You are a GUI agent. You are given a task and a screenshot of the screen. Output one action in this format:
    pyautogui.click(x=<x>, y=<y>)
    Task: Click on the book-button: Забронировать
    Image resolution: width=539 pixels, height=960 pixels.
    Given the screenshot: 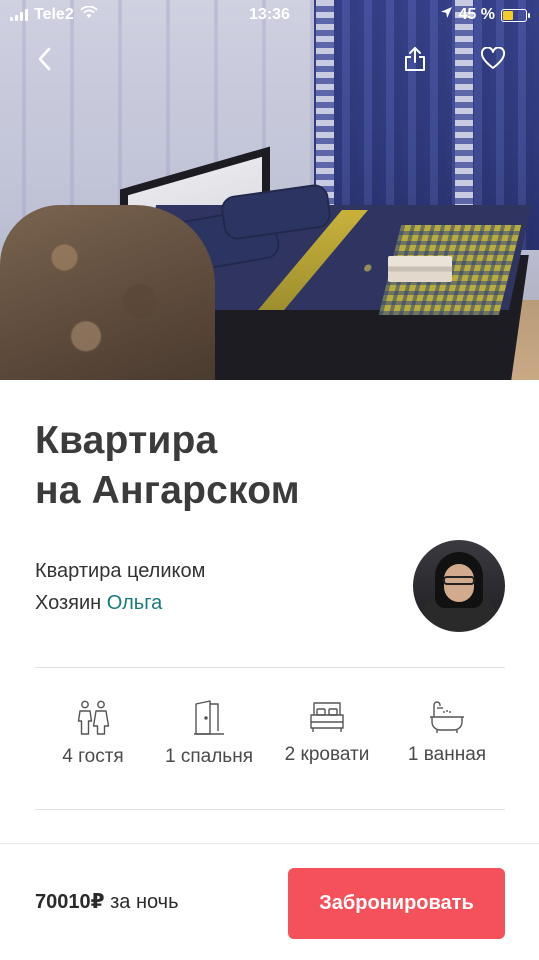 What is the action you would take?
    pyautogui.click(x=396, y=903)
    